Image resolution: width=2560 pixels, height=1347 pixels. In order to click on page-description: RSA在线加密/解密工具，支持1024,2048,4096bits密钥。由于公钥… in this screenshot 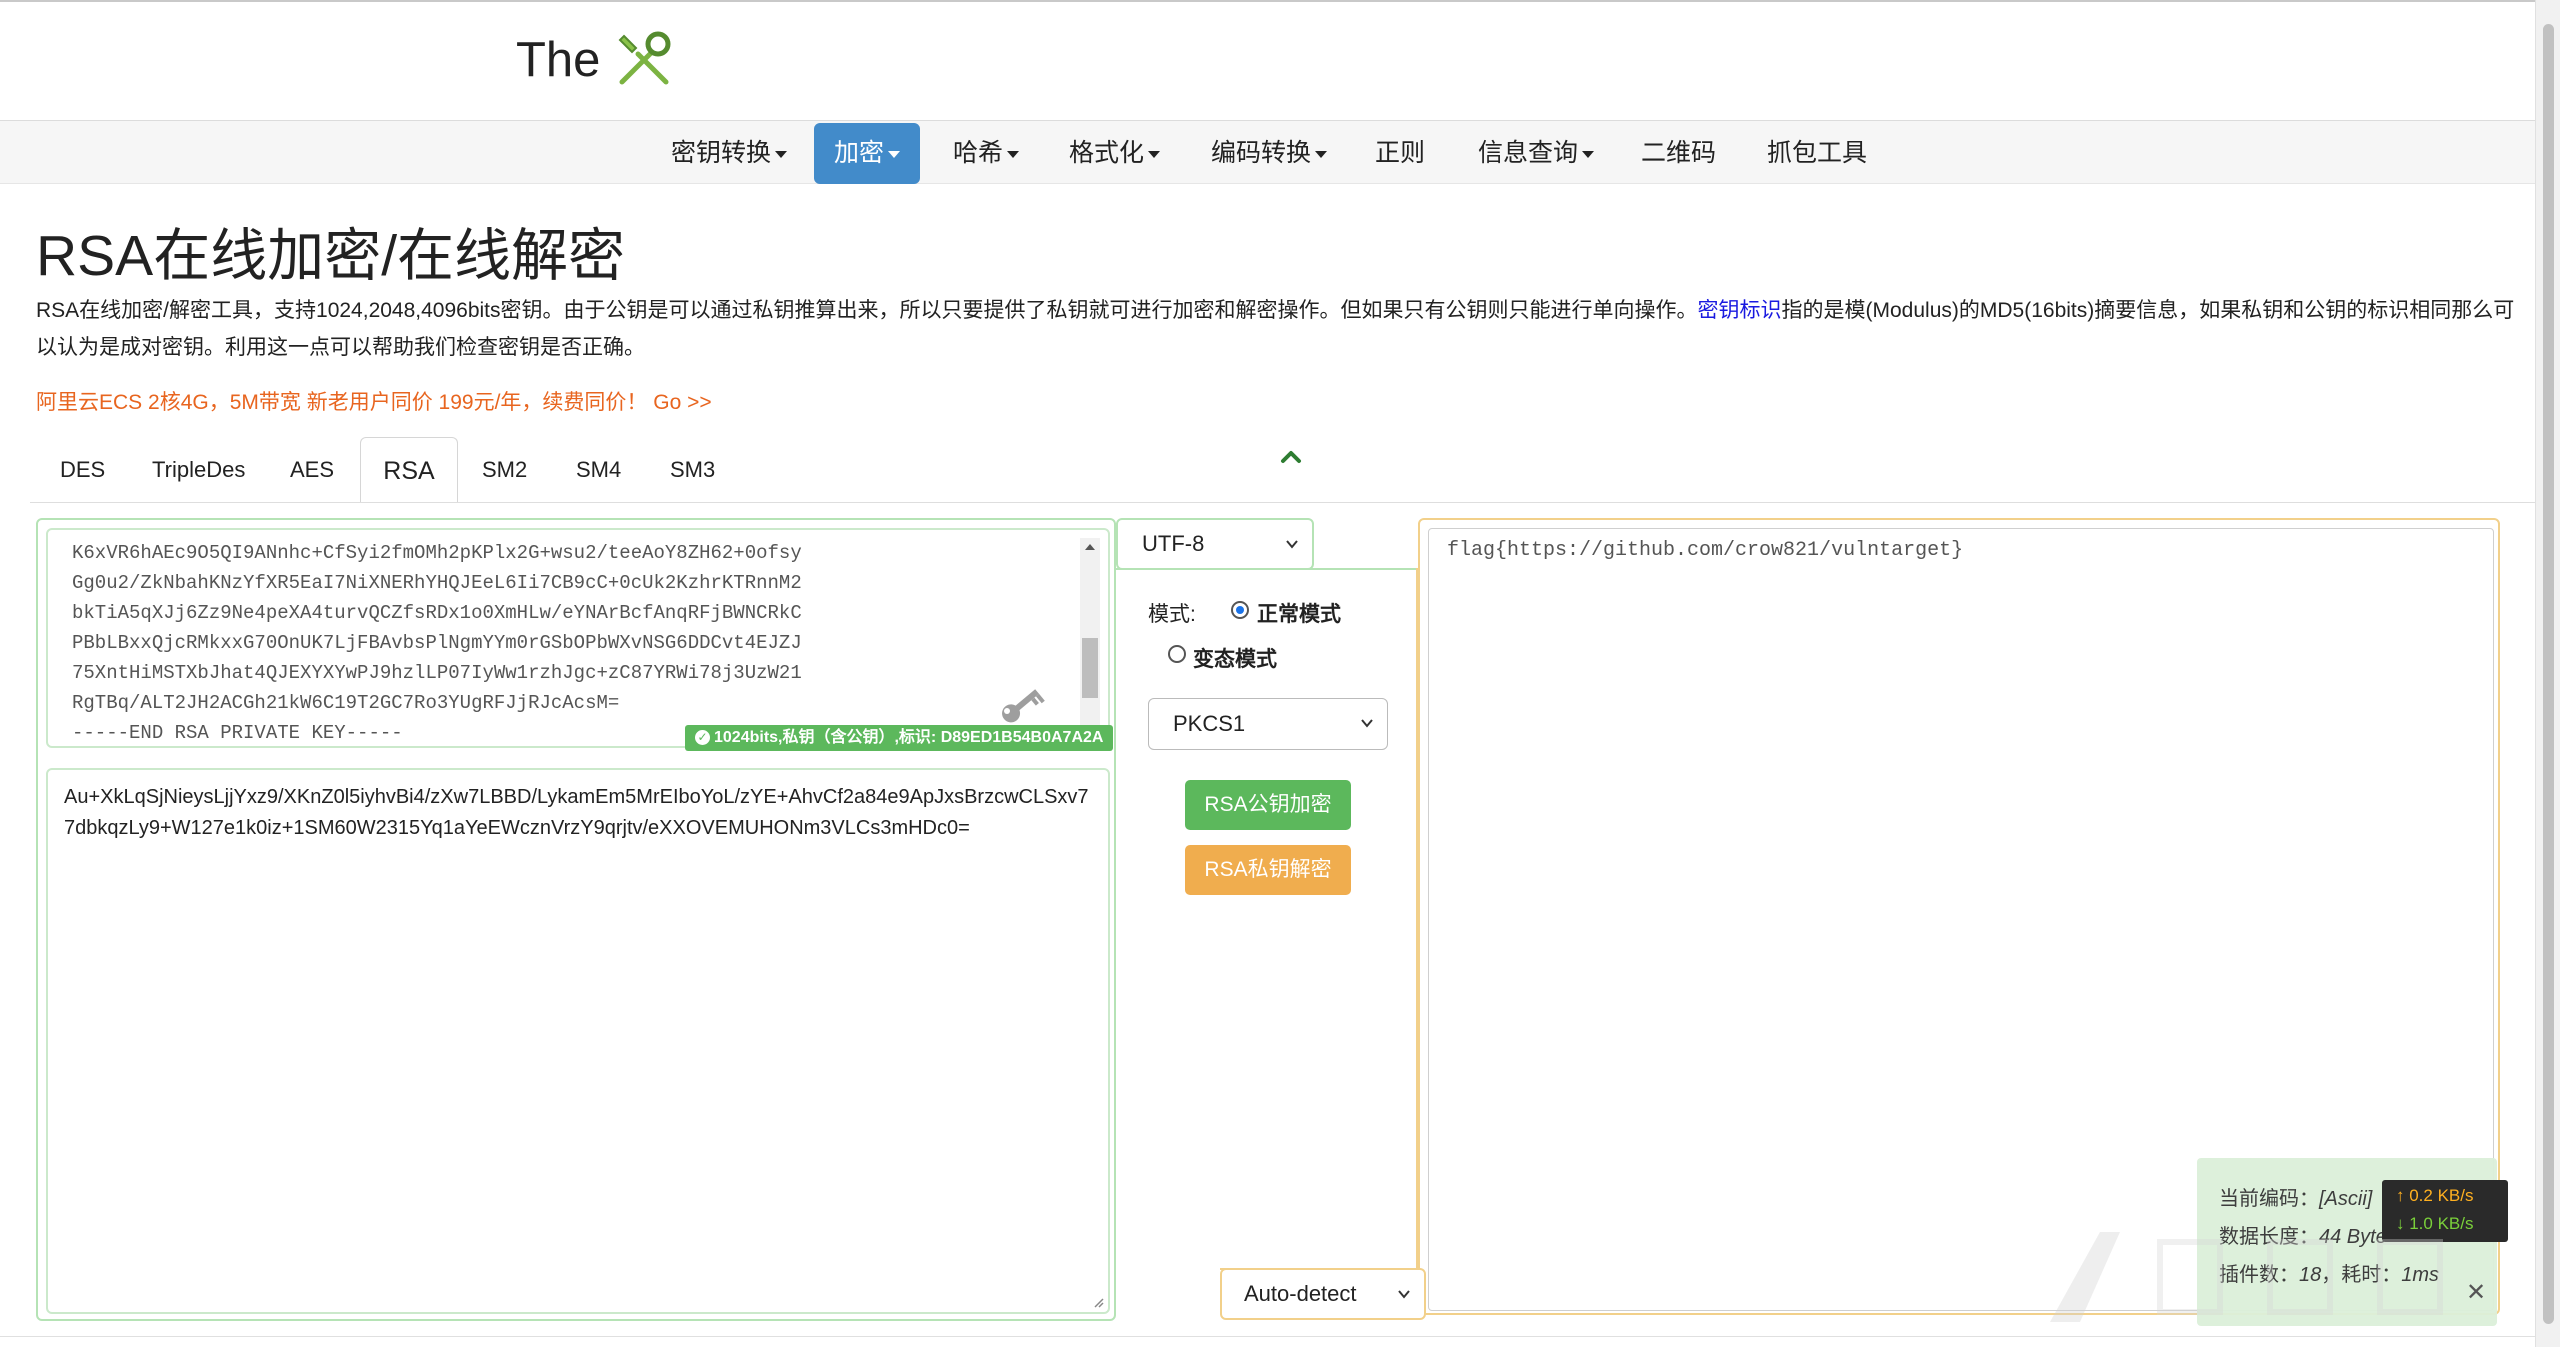, I will do `click(1275, 329)`.